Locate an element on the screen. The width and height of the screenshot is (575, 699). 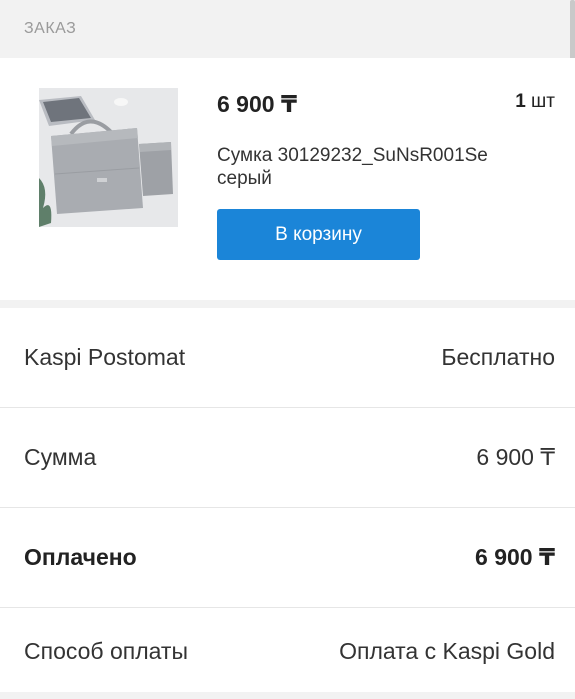
product-name: Сумка 30129232_SuNsR001Se серый is located at coordinates (377, 167).